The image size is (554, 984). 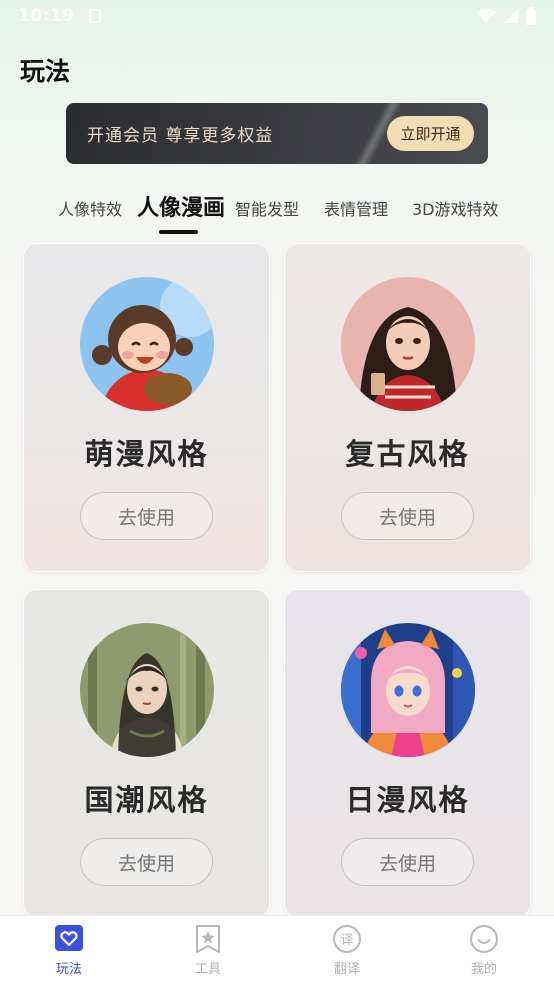 I want to click on nav-item-tools: 工具, so click(x=208, y=950).